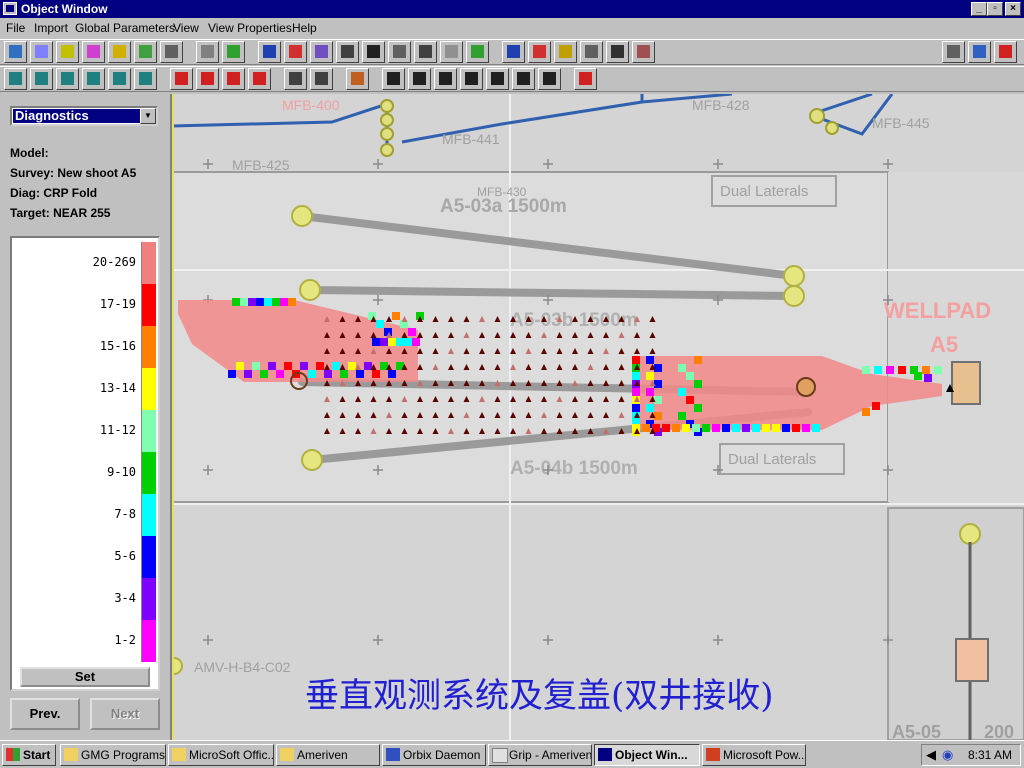 The width and height of the screenshot is (1024, 768). What do you see at coordinates (772, 459) in the screenshot?
I see `label-dual-laterals-2: Dual Laterals` at bounding box center [772, 459].